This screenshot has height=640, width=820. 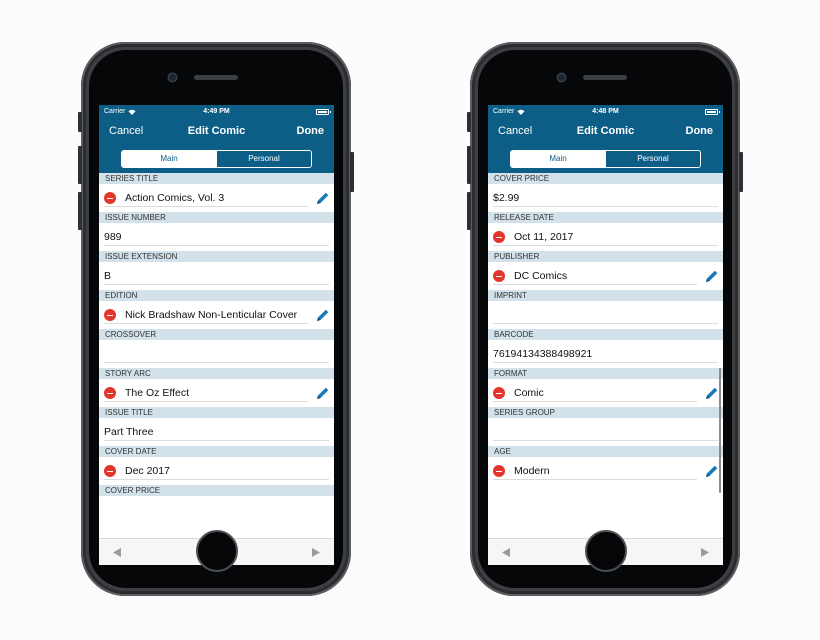 What do you see at coordinates (108, 276) in the screenshot?
I see `field-value: B` at bounding box center [108, 276].